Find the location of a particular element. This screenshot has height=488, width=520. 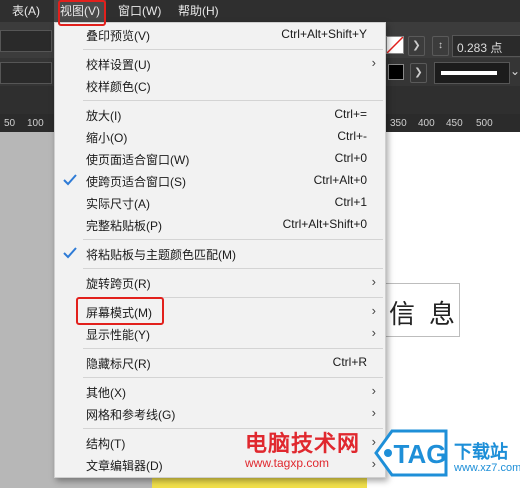

menu-item-extras: 其他(X) › is located at coordinates (220, 392).